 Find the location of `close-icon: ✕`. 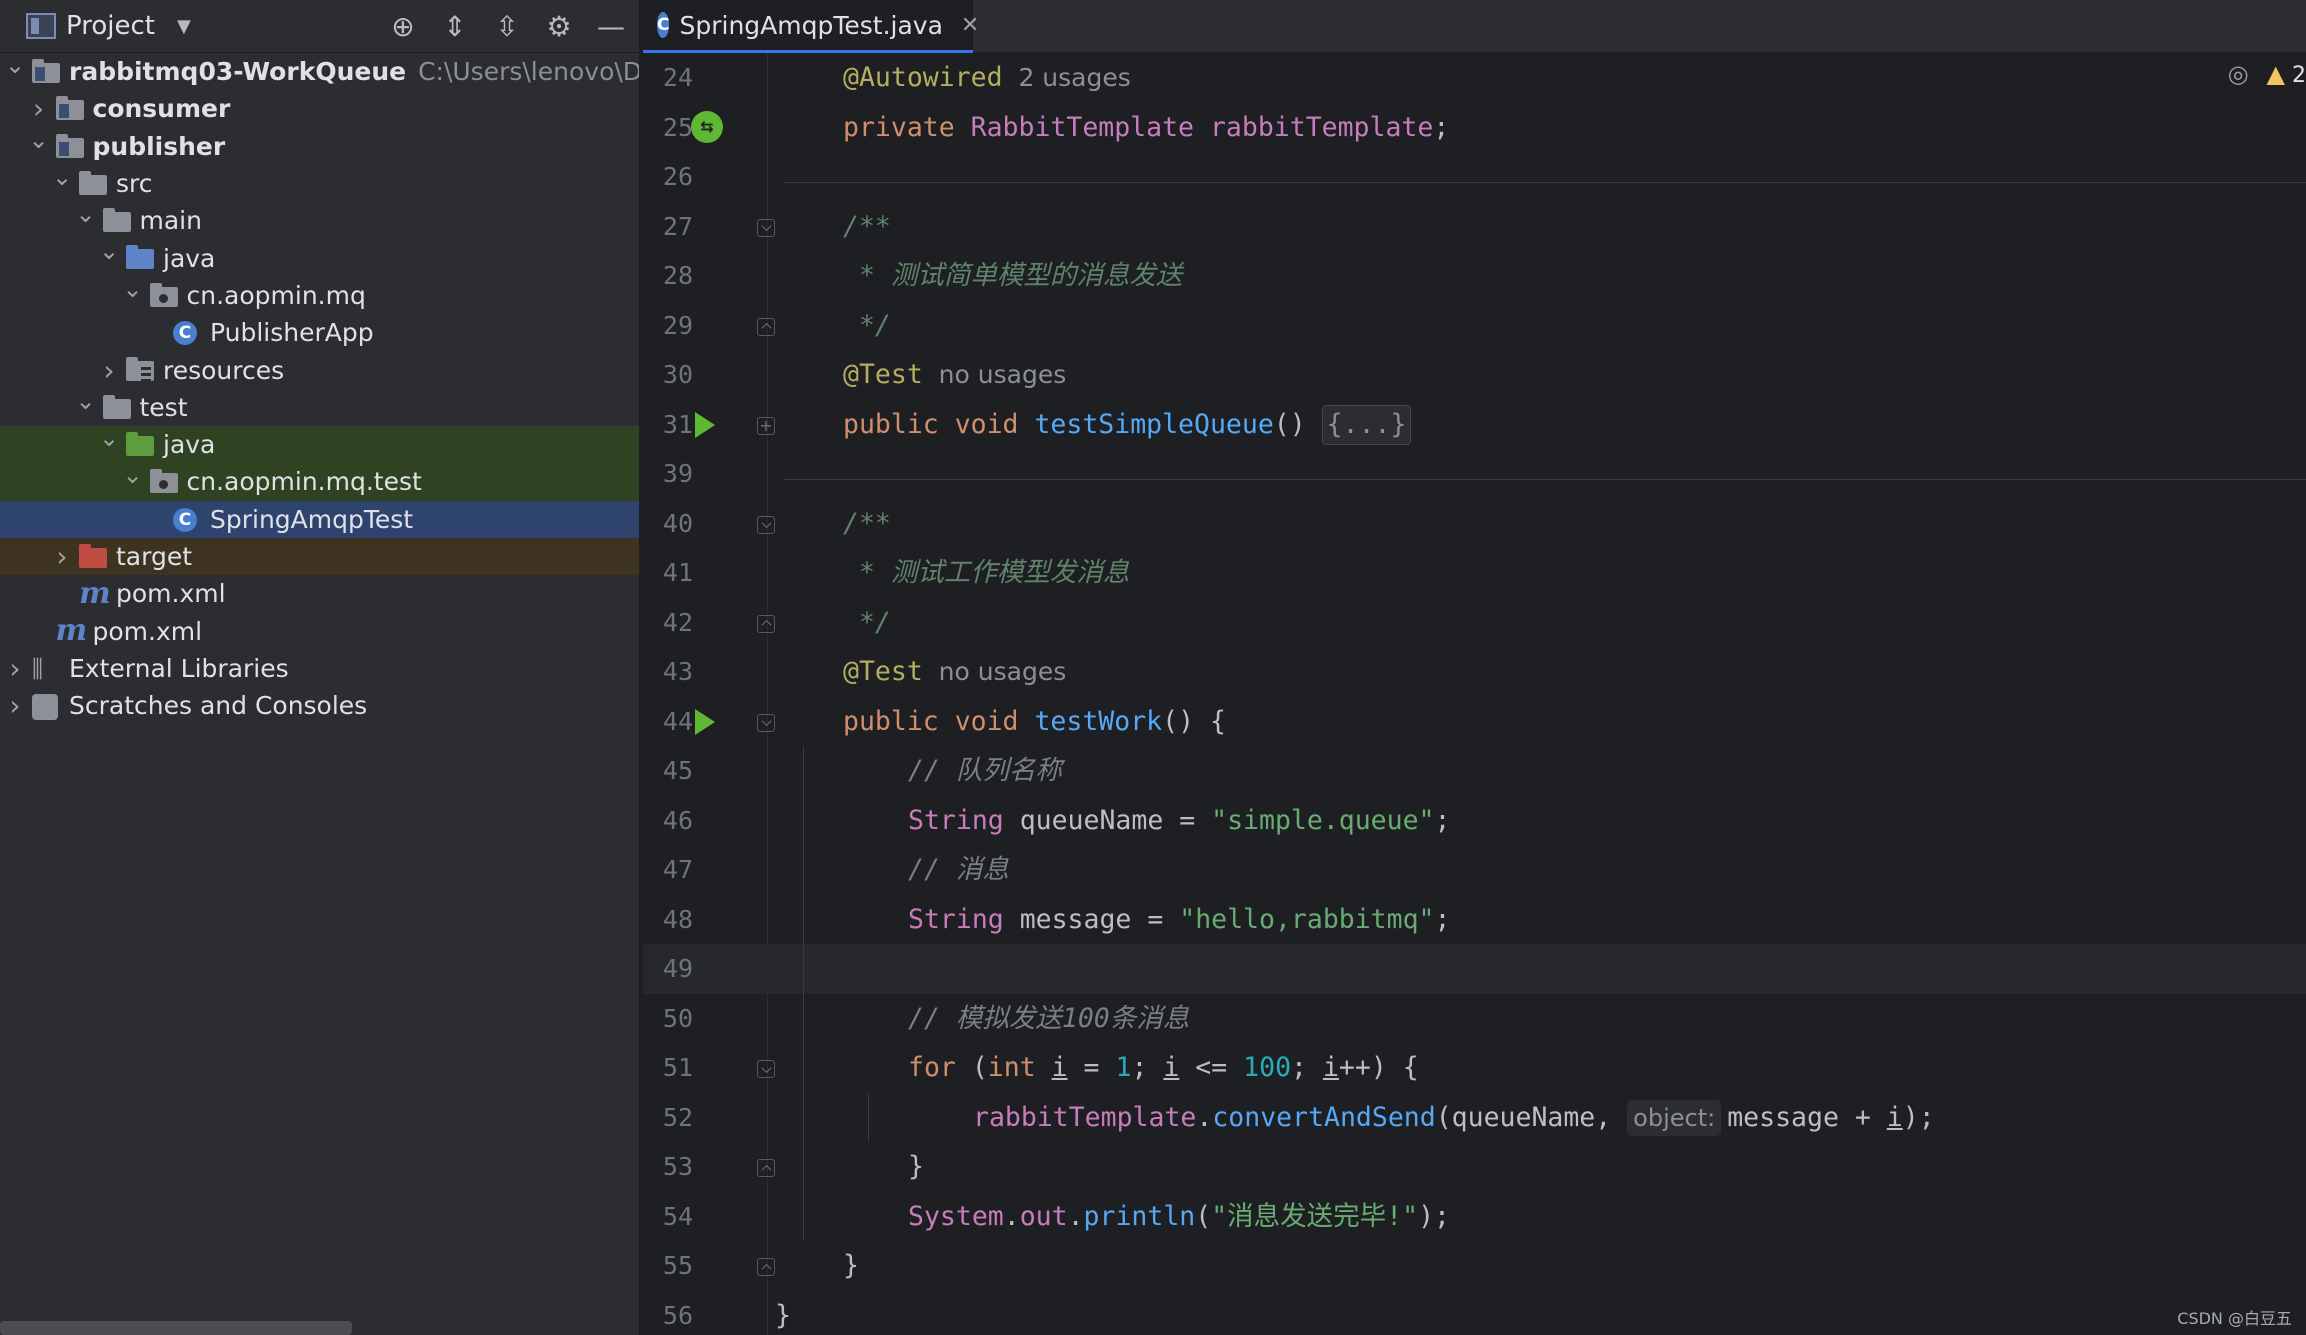

close-icon: ✕ is located at coordinates (970, 25).